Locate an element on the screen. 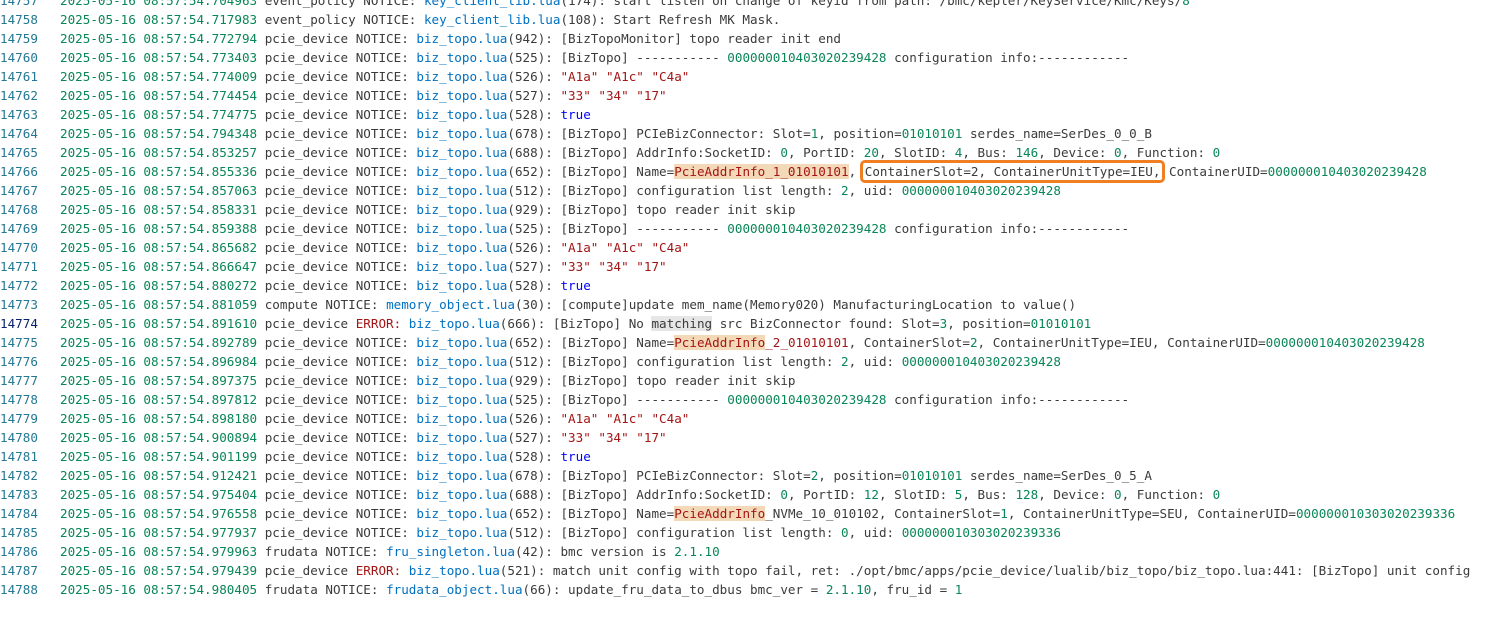  search-highlight: PcieAddrInfo is located at coordinates (720, 342).